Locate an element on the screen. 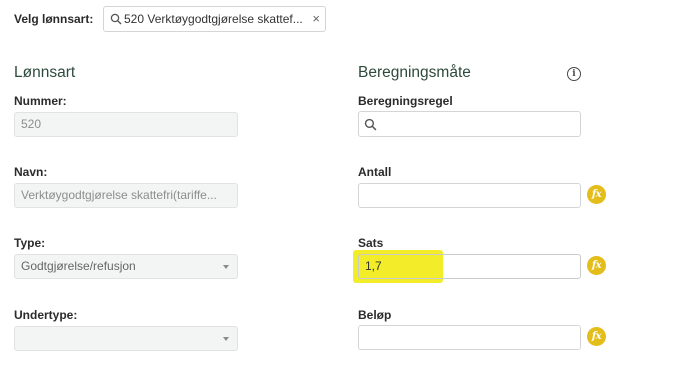 The image size is (675, 374). undertype-label: Undertype: is located at coordinates (46, 315).